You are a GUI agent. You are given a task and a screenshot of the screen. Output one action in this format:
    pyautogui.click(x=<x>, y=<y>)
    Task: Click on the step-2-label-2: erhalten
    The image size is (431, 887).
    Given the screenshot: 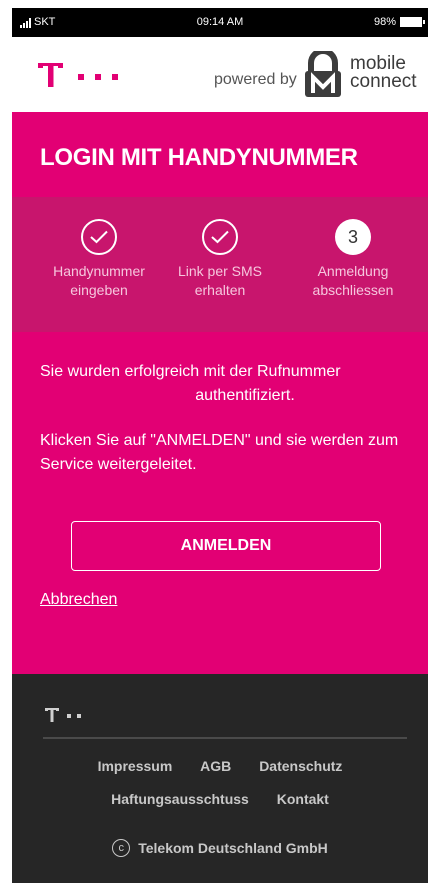 What is the action you would take?
    pyautogui.click(x=220, y=290)
    